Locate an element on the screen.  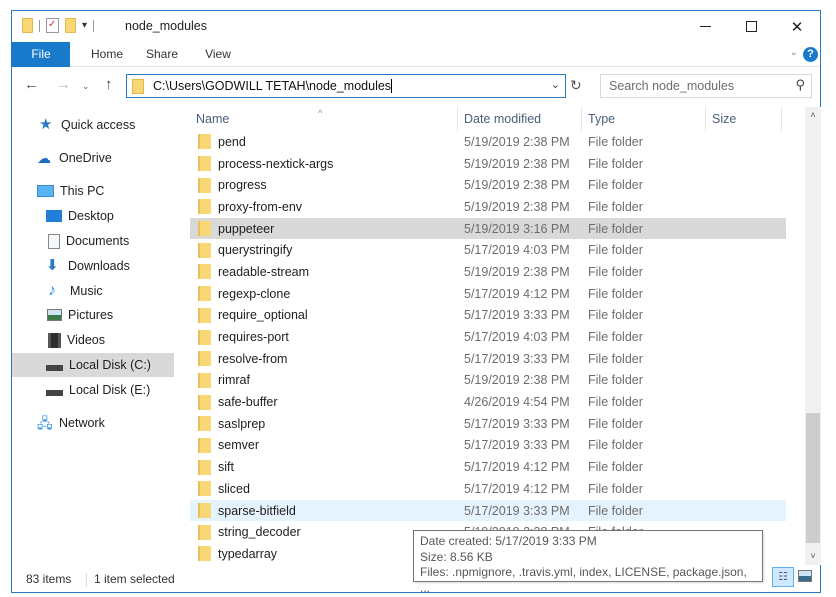
column-header-size: Size is located at coordinates (744, 119).